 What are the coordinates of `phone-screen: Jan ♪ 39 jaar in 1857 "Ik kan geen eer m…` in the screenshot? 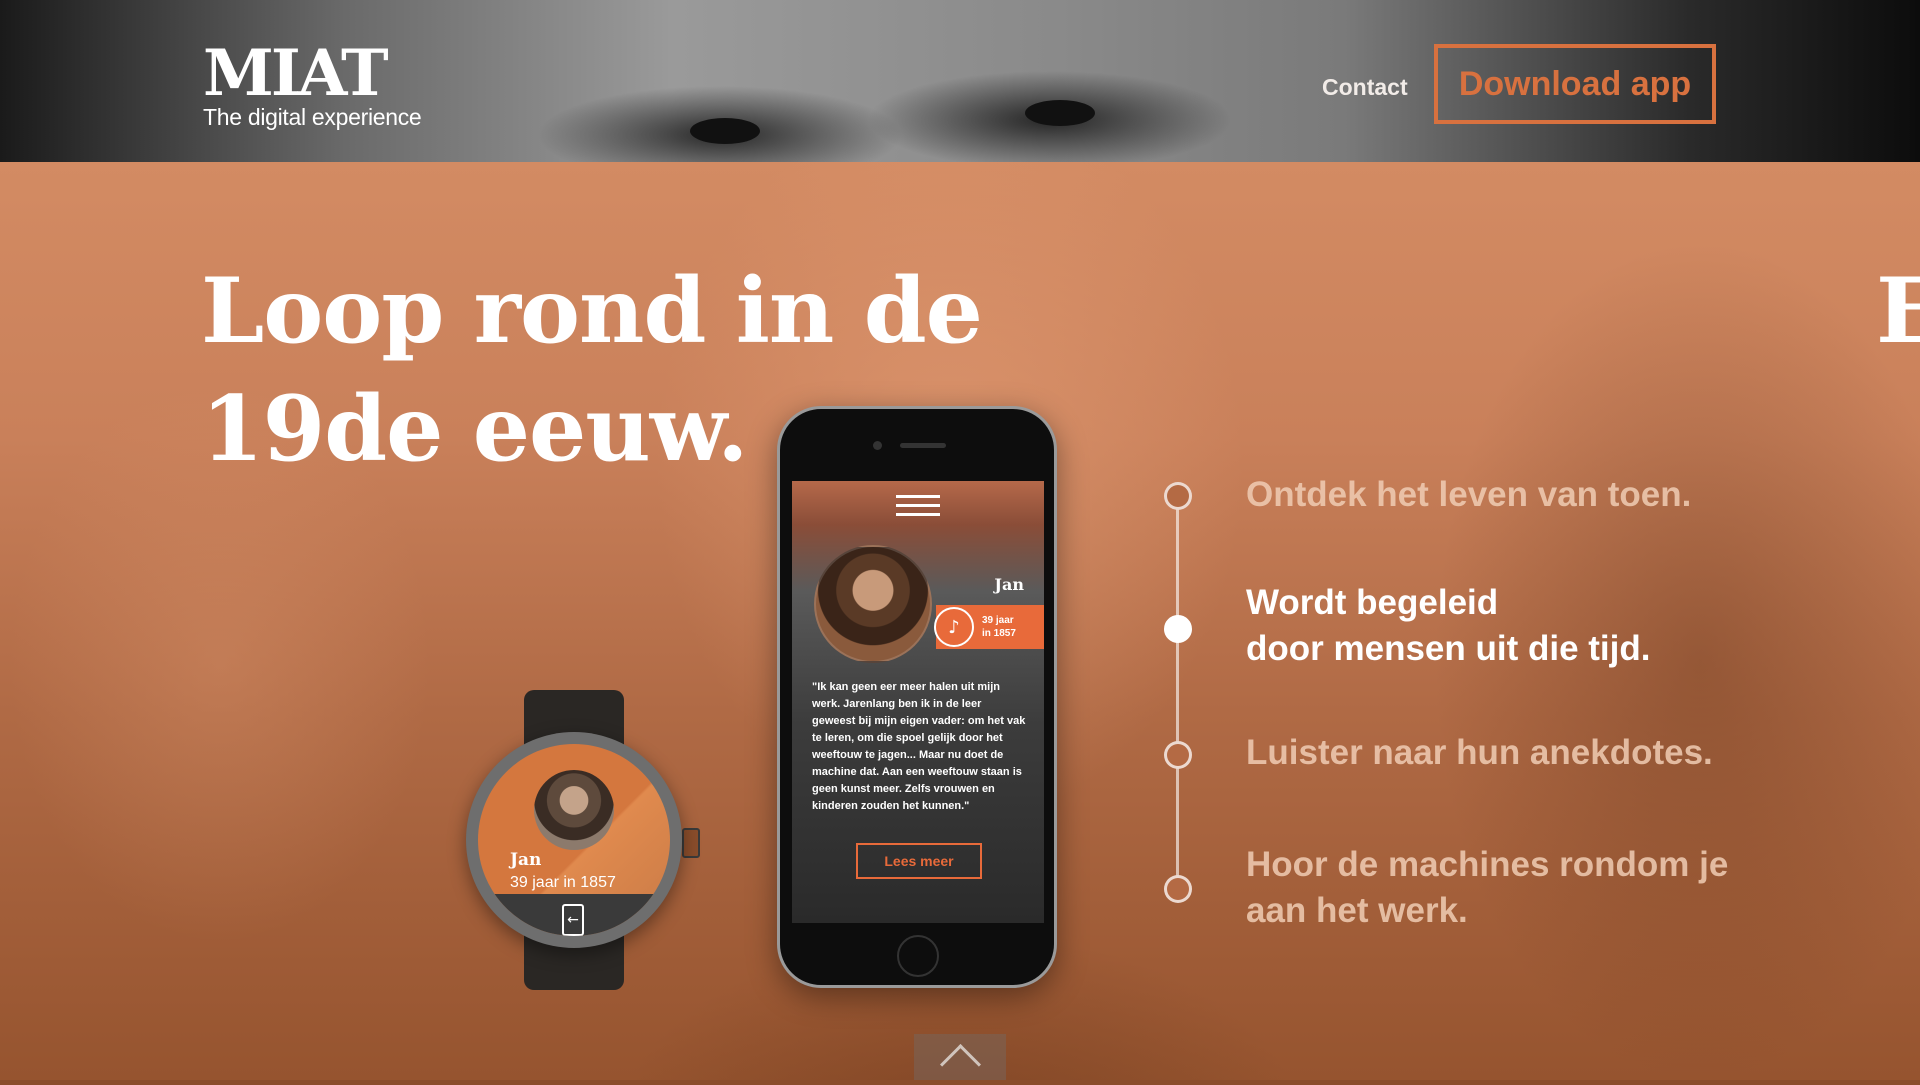 It's located at (918, 702).